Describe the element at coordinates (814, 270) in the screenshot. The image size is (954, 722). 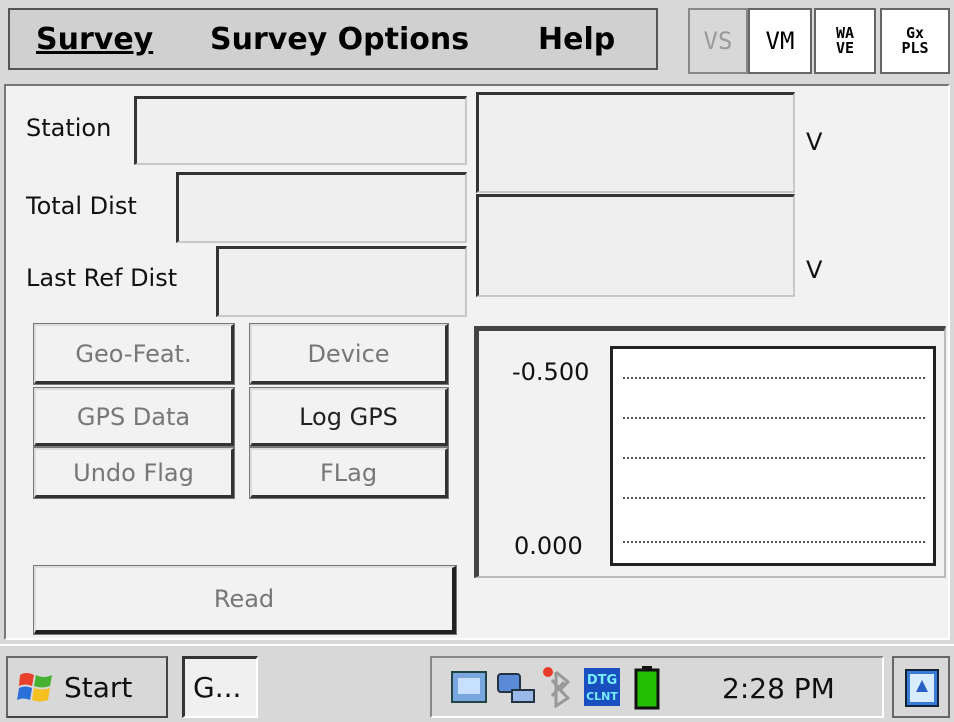
I see `reading-2-unit: V` at that location.